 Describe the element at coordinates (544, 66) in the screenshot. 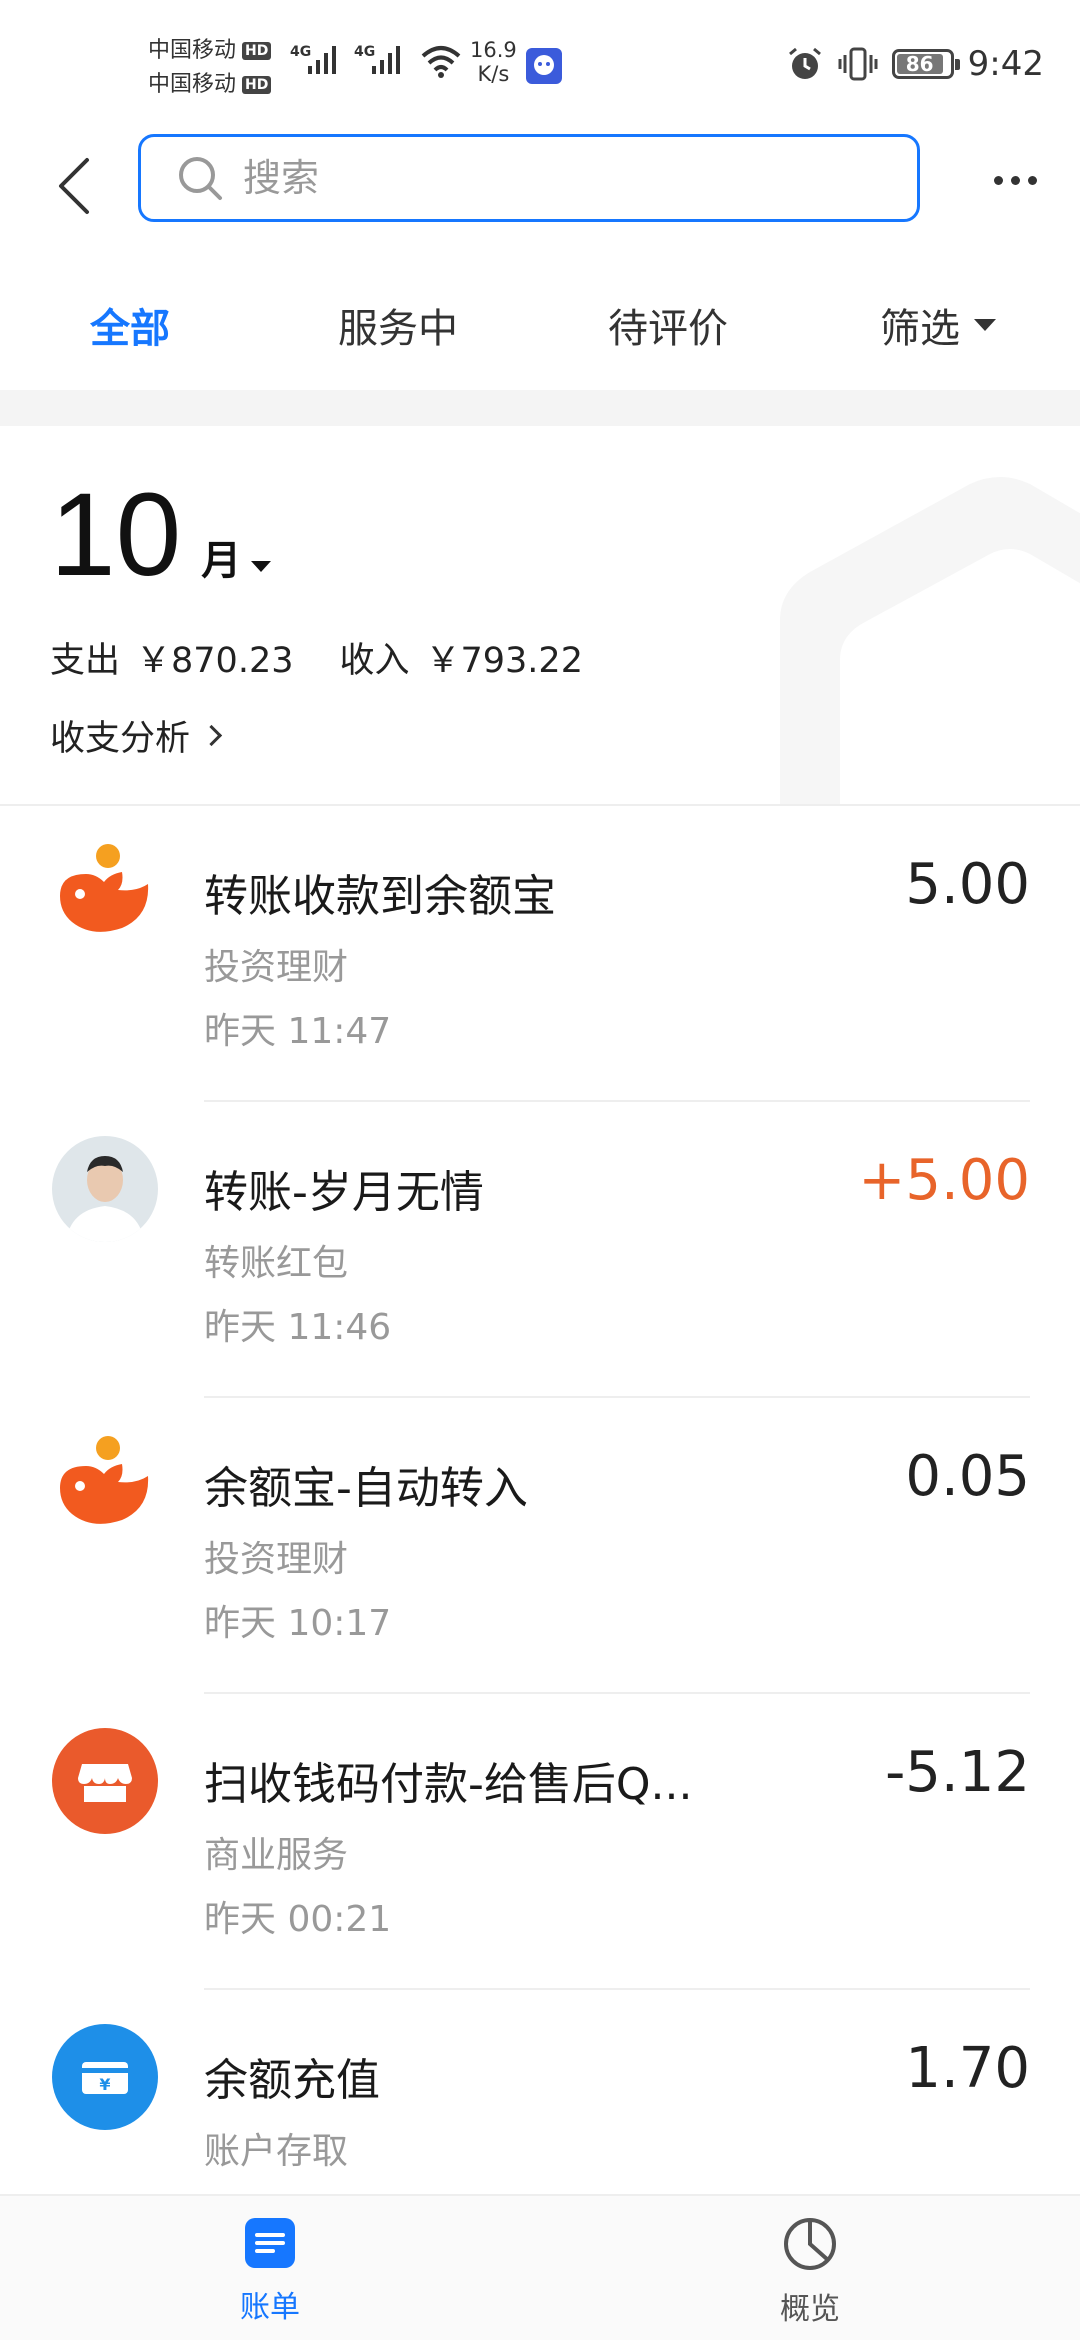

I see `app-notification-icon` at that location.